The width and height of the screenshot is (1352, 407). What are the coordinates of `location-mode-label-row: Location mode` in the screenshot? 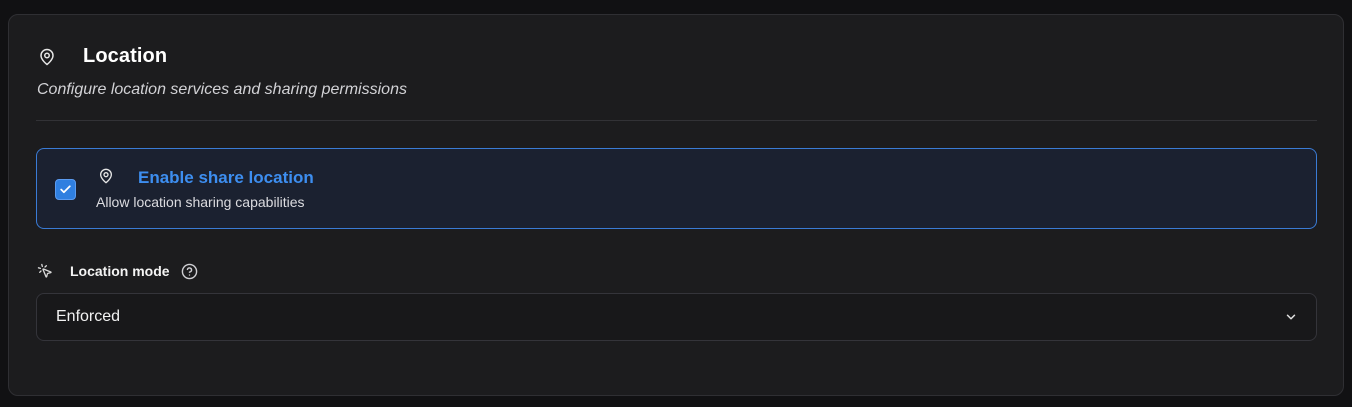 It's located at (118, 271).